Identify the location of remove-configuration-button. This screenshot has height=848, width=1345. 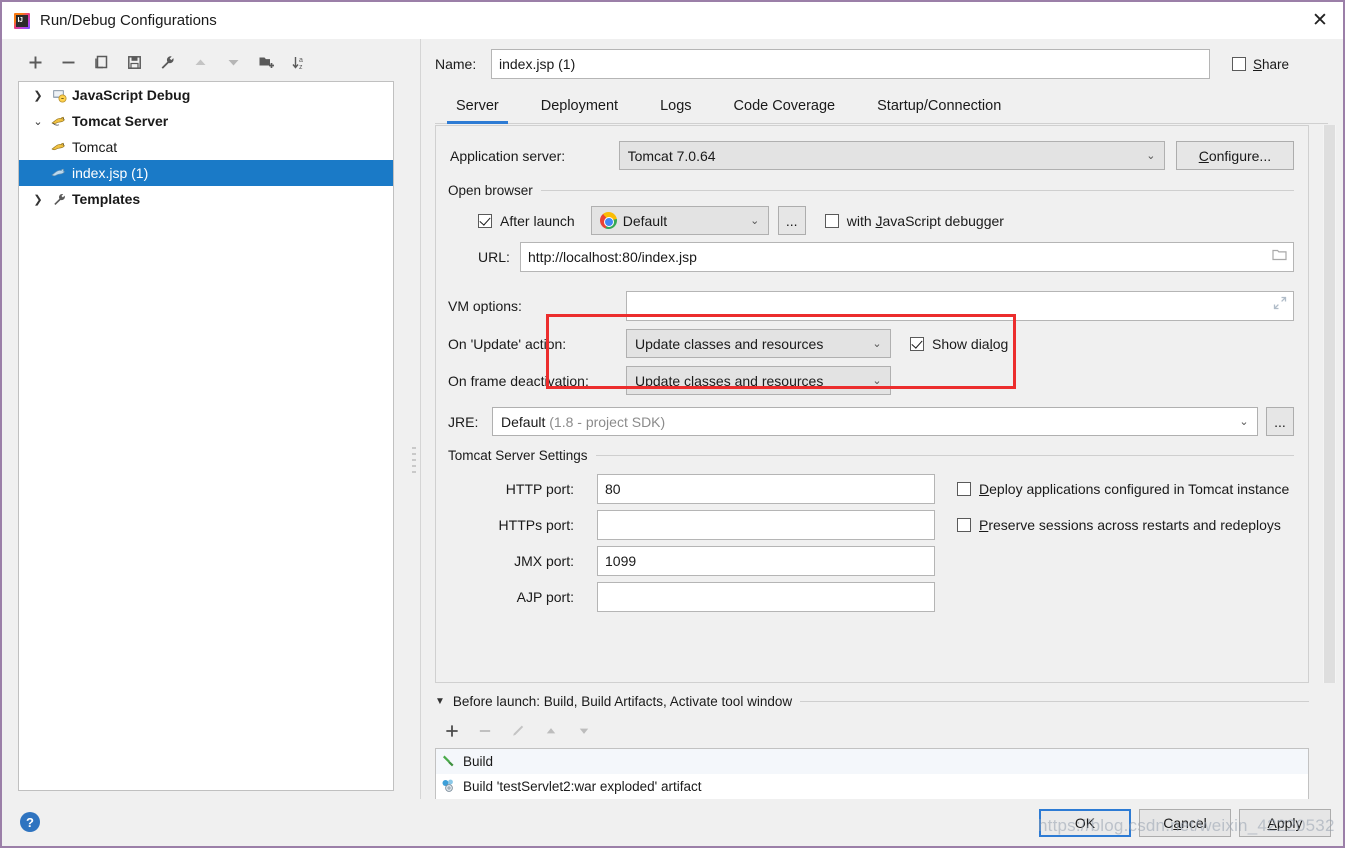
(68, 62).